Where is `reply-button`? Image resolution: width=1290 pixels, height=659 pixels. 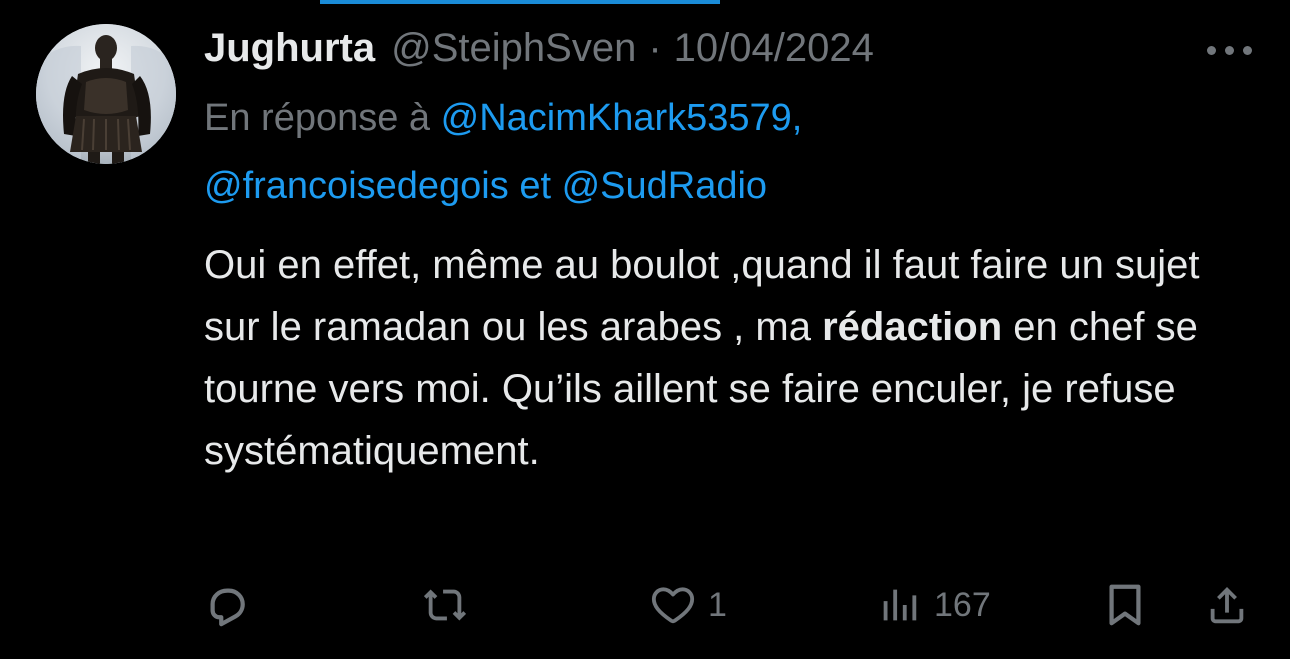 reply-button is located at coordinates (233, 605).